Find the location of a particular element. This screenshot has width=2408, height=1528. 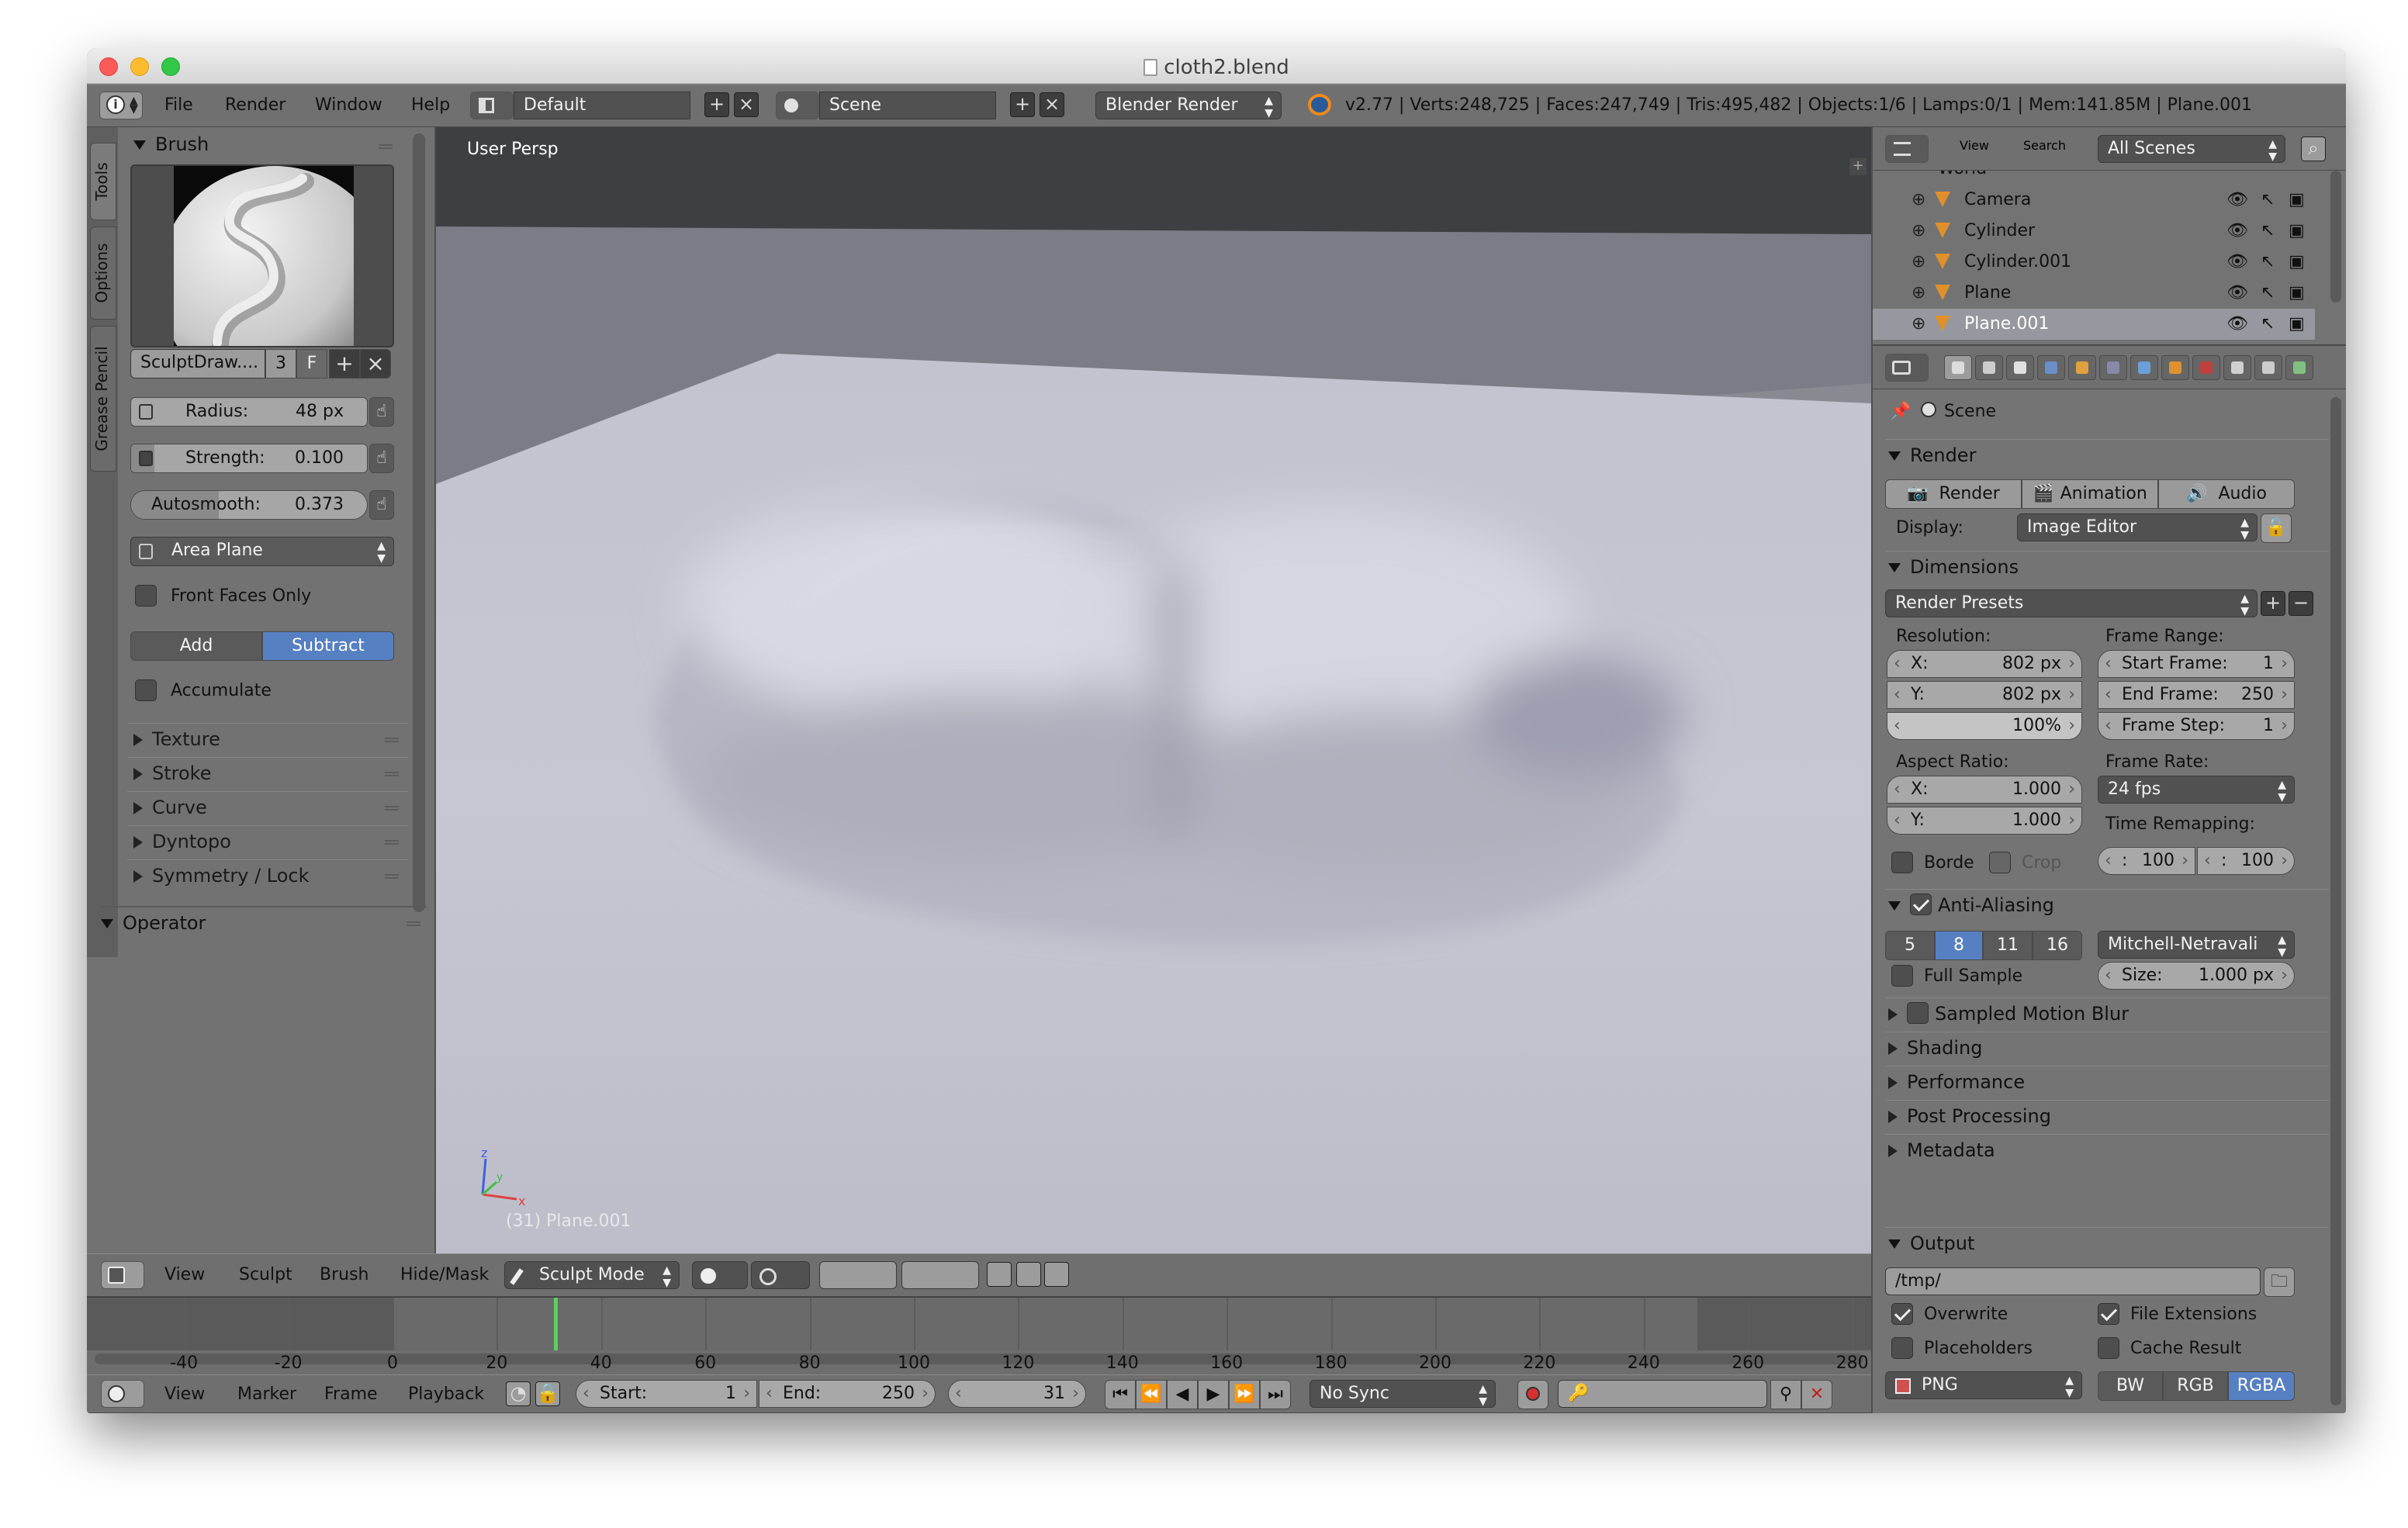

render-engine-select: Blender Render ▲ ▼ is located at coordinates (1188, 106).